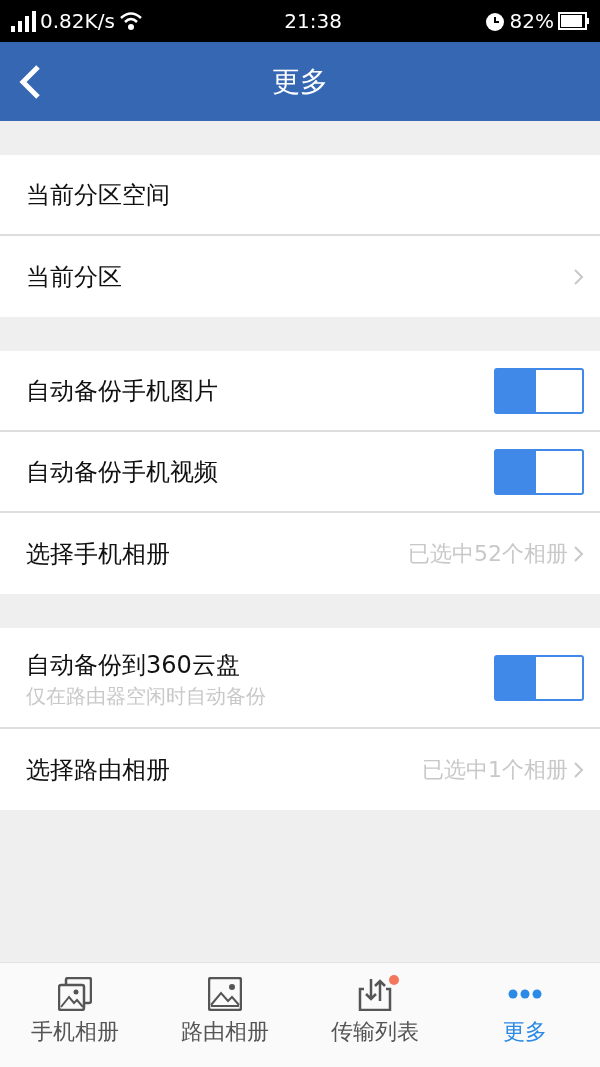 The width and height of the screenshot is (600, 1067). I want to click on setting-label: 当前分区空间, so click(98, 195).